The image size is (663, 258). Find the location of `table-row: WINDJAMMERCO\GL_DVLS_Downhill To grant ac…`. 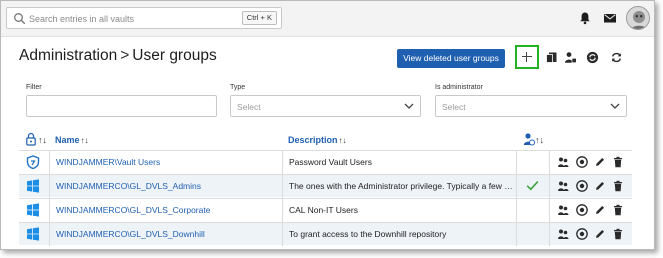

table-row: WINDJAMMERCO\GL_DVLS_Downhill To grant ac… is located at coordinates (325, 234).